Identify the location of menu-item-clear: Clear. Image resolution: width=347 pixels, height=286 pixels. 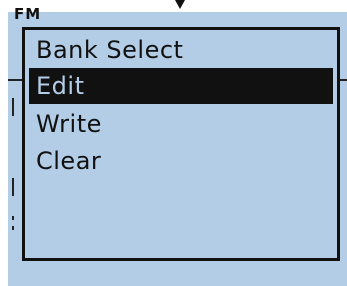
(181, 161).